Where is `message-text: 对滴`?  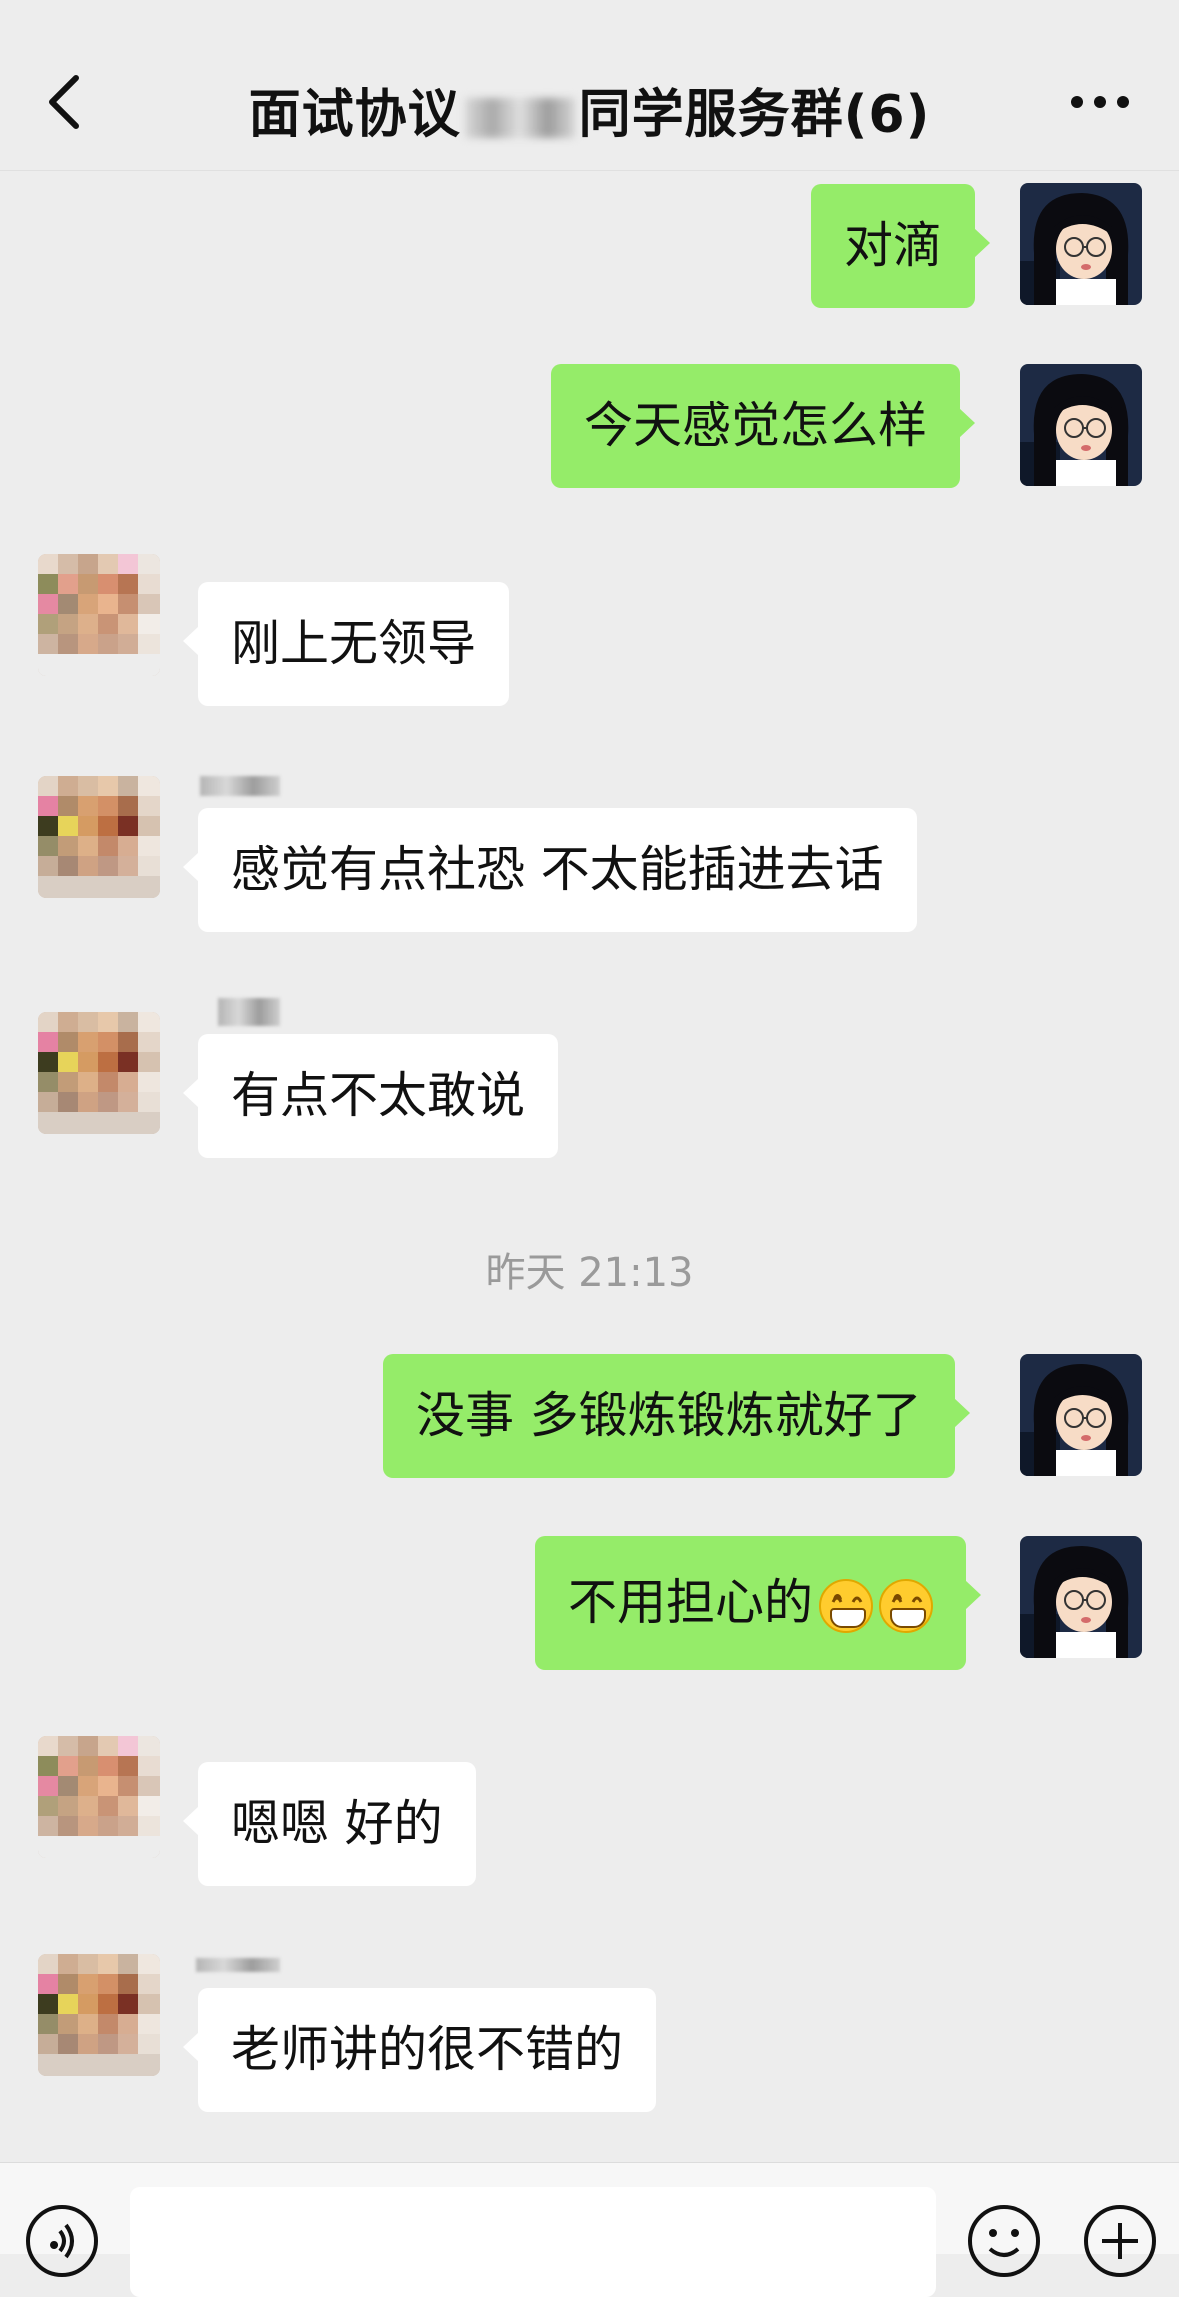
message-text: 对滴 is located at coordinates (893, 245).